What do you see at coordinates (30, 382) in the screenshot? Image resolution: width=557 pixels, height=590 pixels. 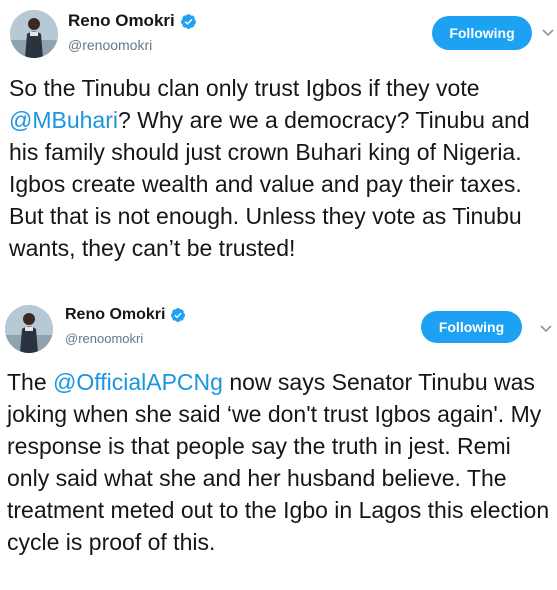 I see `tweet-text-part: The` at bounding box center [30, 382].